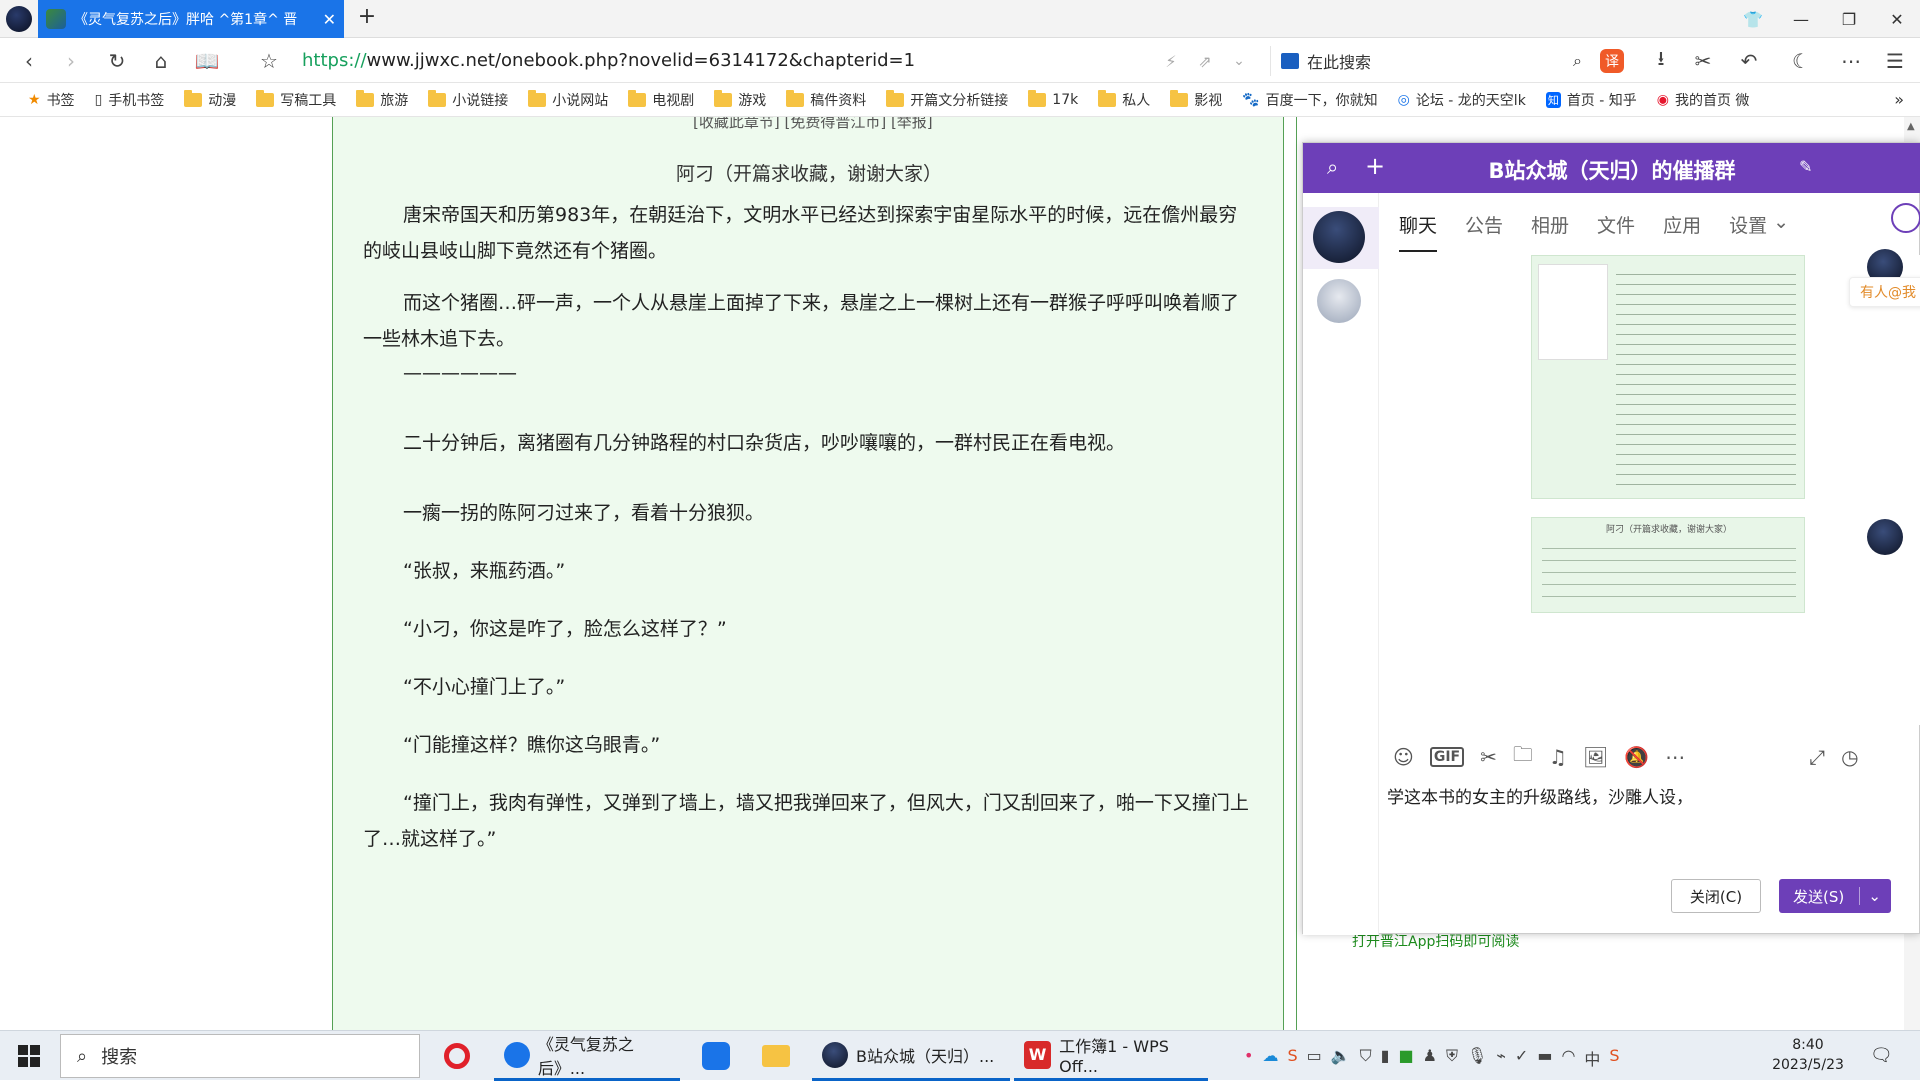 The image size is (1920, 1081). I want to click on tab-active: 《灵气复苏之后》胖哈 ^第1章^ 晋 ✕, so click(191, 19).